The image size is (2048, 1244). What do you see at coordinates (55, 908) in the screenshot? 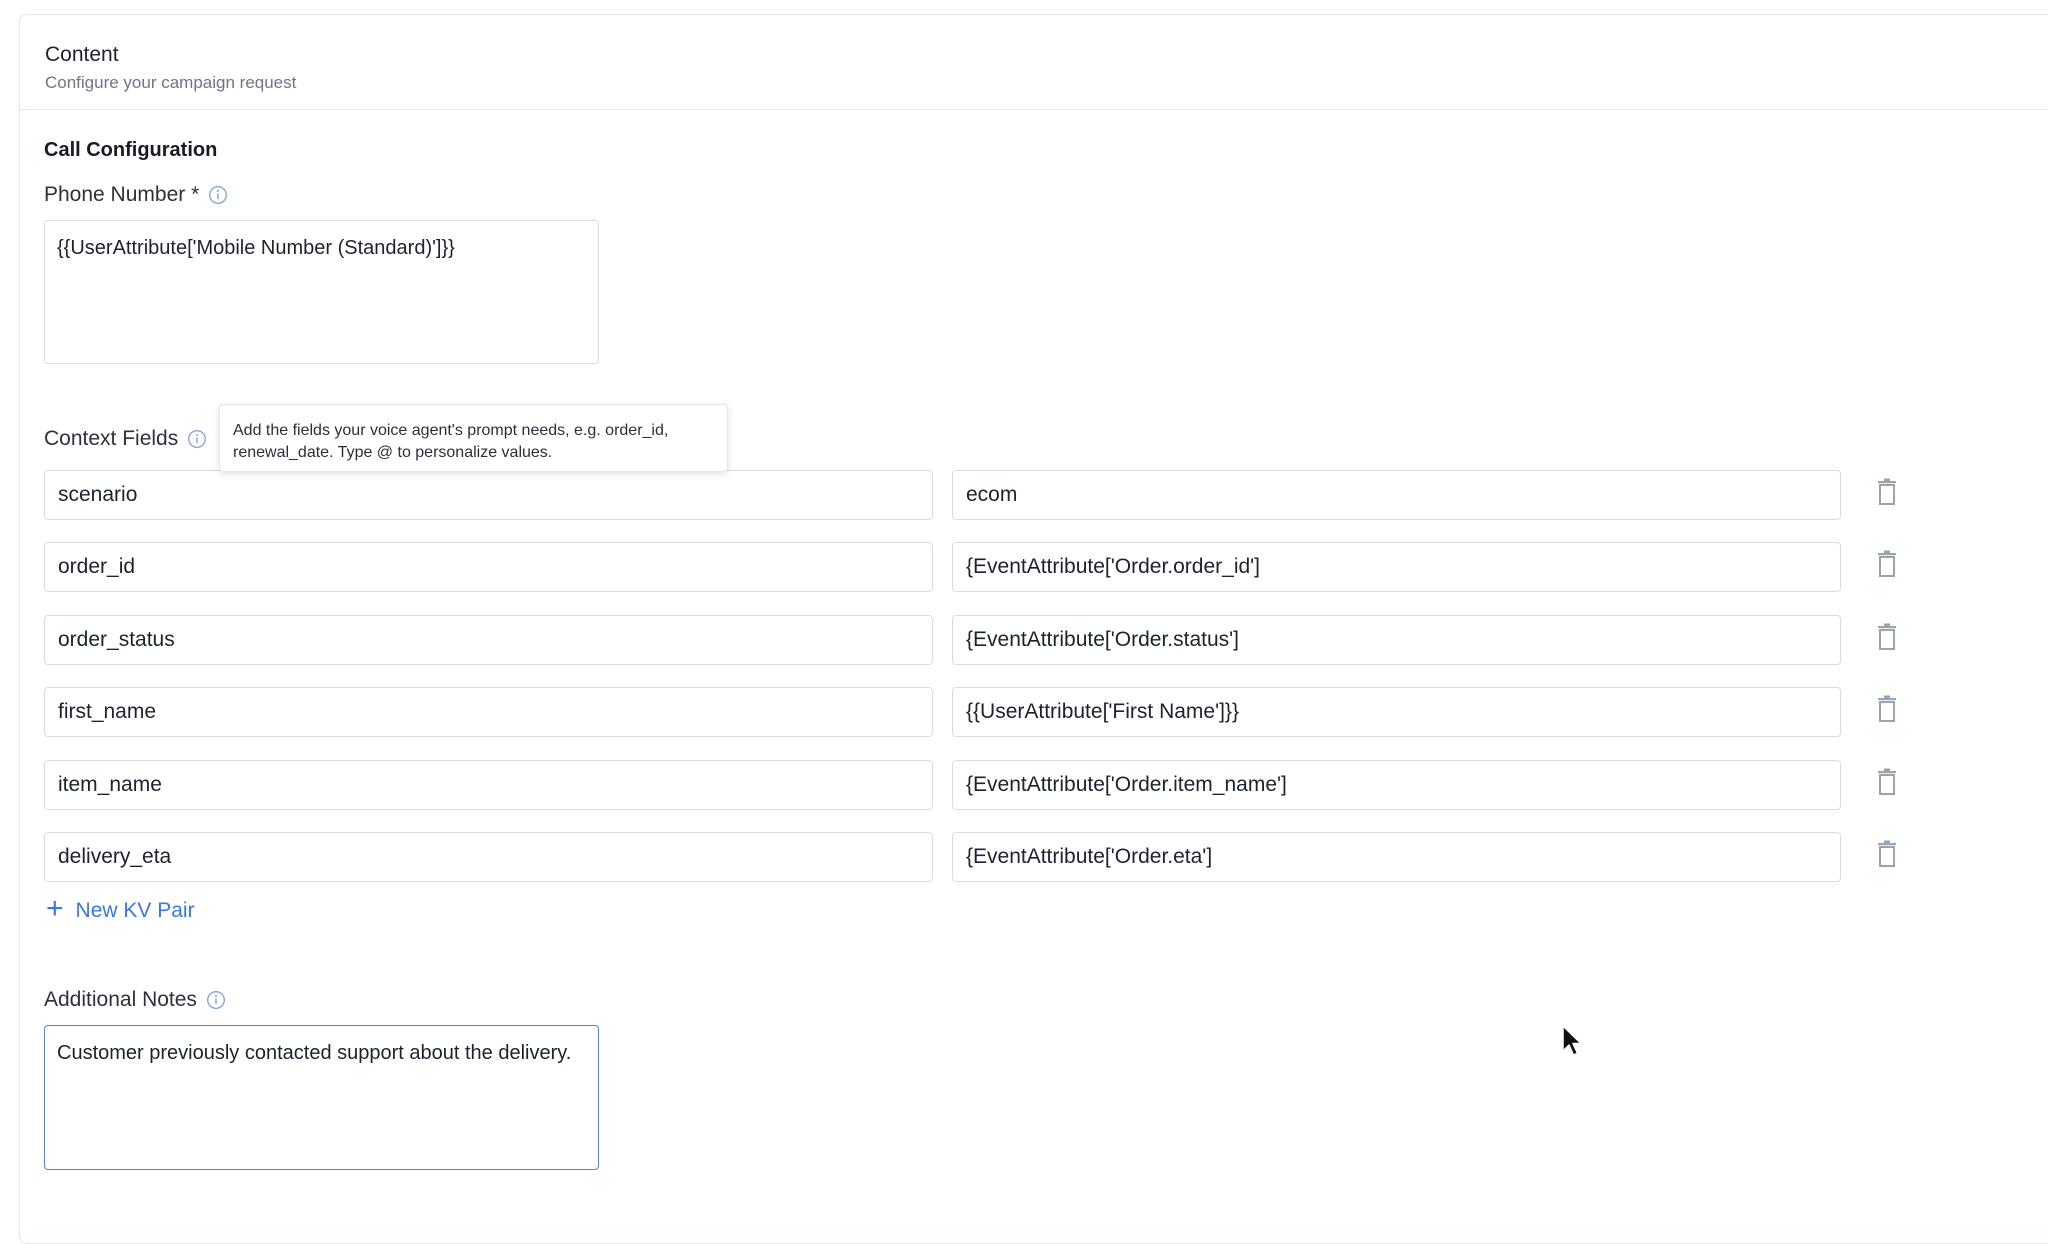
I see `plus-icon: +` at bounding box center [55, 908].